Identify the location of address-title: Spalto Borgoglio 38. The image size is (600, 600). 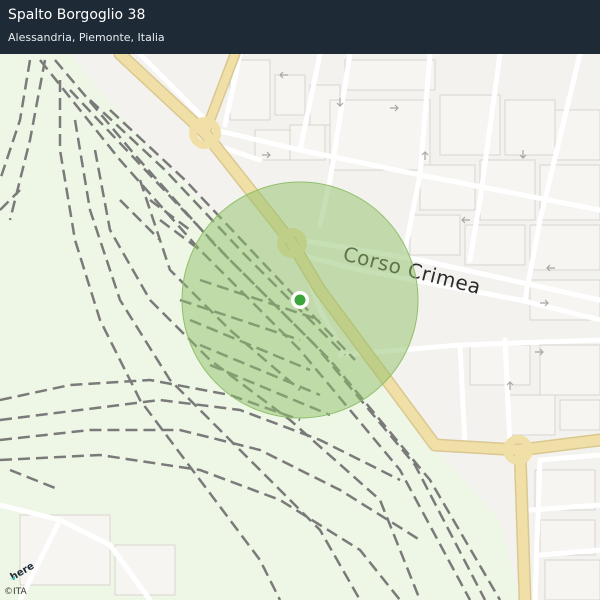
(77, 15).